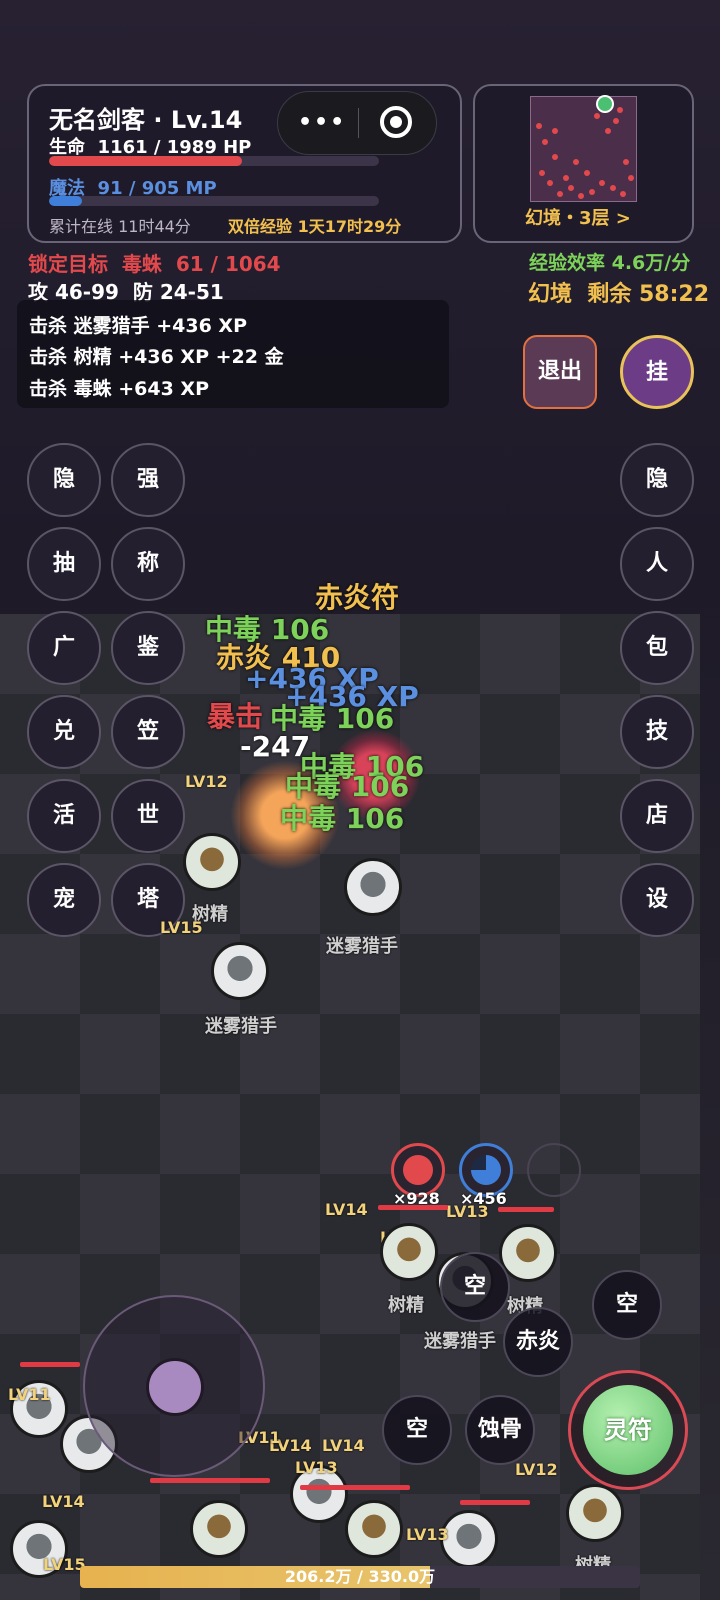 This screenshot has height=1600, width=720. I want to click on menu-button-appraise: 鉴, so click(148, 648).